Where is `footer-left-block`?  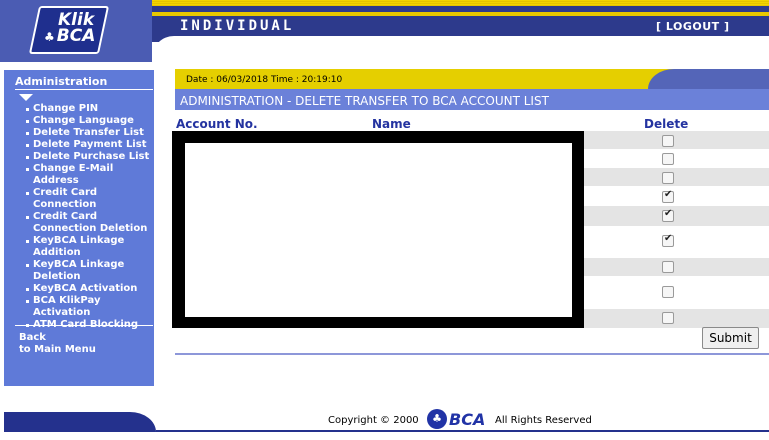
footer-left-block is located at coordinates (80, 422).